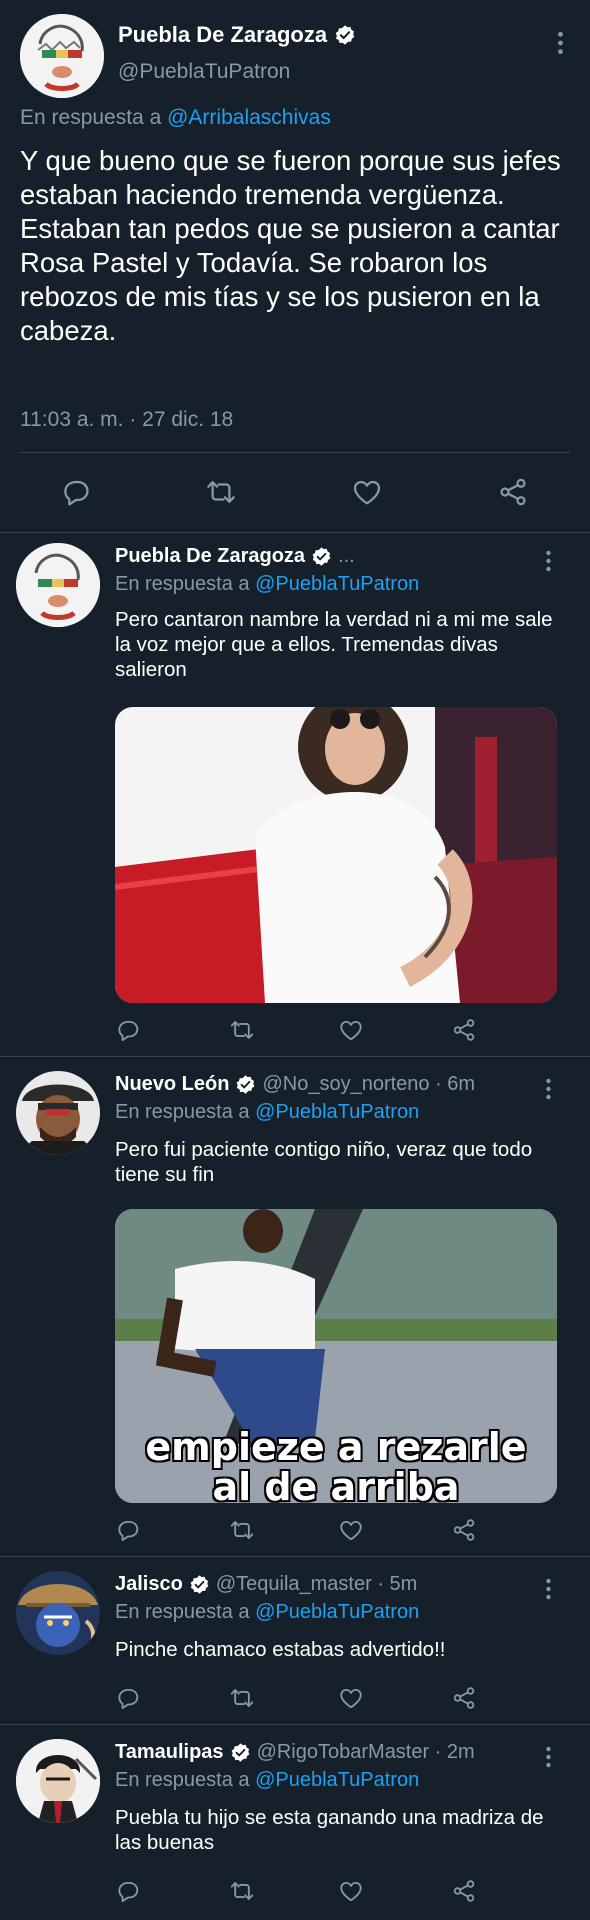 The width and height of the screenshot is (590, 1920). Describe the element at coordinates (336, 855) in the screenshot. I see `tweet-image` at that location.